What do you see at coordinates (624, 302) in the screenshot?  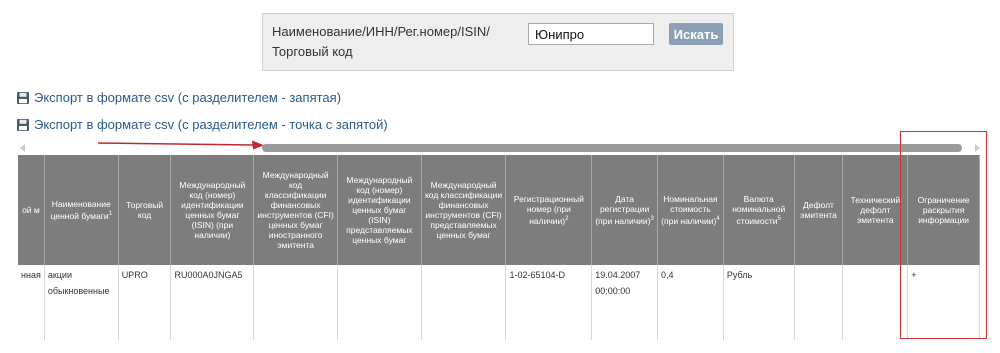 I see `table-cell: 19.04.2007 00:00:00` at bounding box center [624, 302].